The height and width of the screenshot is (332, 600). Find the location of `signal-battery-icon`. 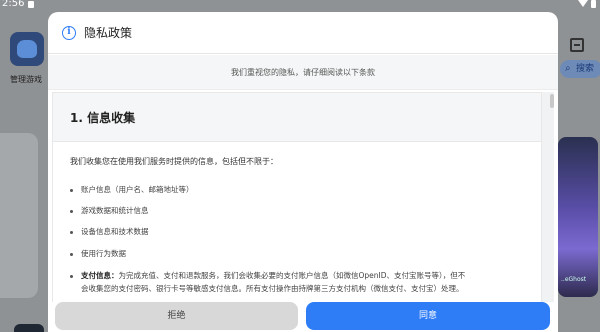

signal-battery-icon is located at coordinates (587, 4).